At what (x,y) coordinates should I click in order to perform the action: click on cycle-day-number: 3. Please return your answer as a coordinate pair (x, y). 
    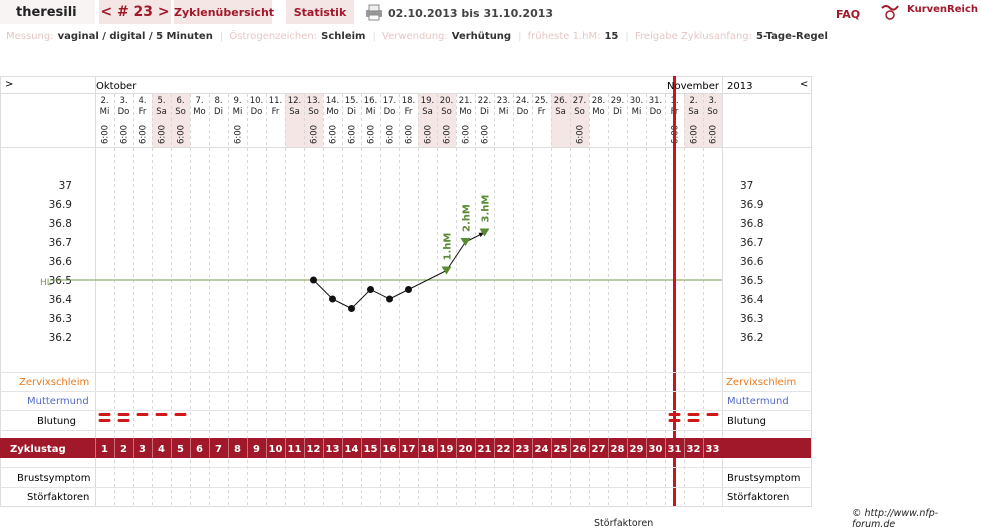
    Looking at the image, I should click on (142, 449).